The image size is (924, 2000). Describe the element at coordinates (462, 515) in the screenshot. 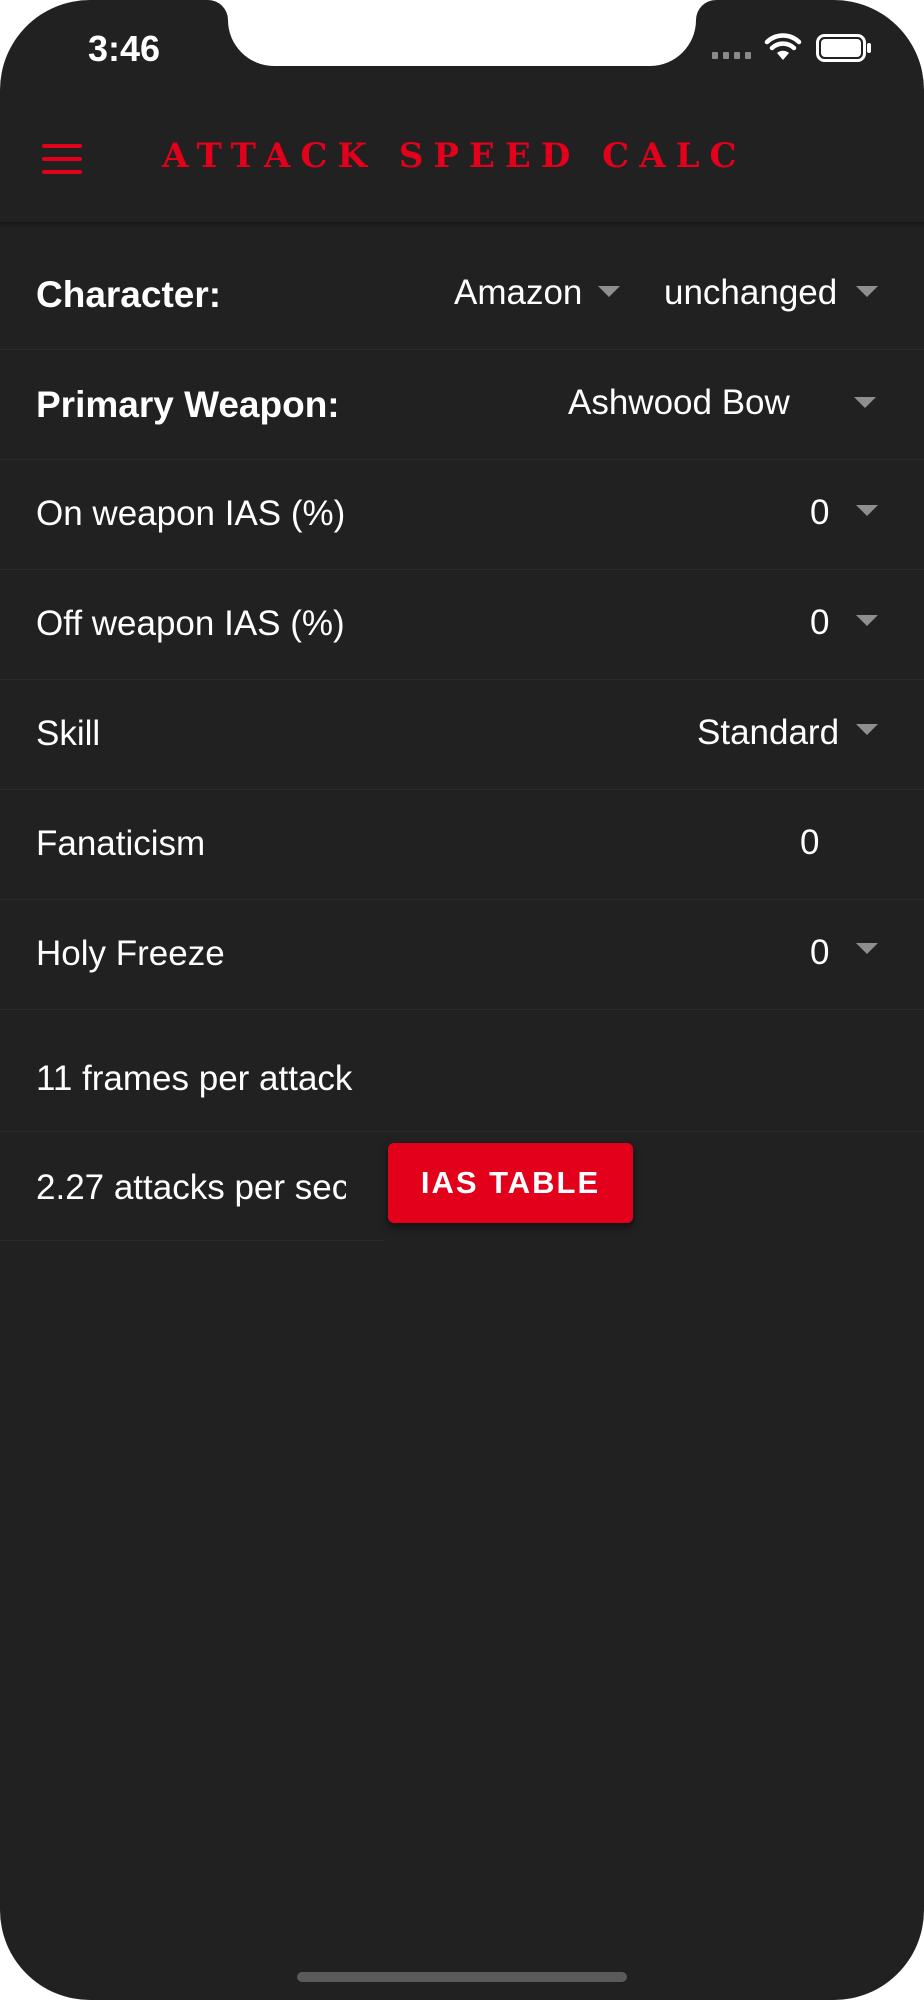

I see `on-weapon-ias-row: On weapon IAS (%) 0` at that location.